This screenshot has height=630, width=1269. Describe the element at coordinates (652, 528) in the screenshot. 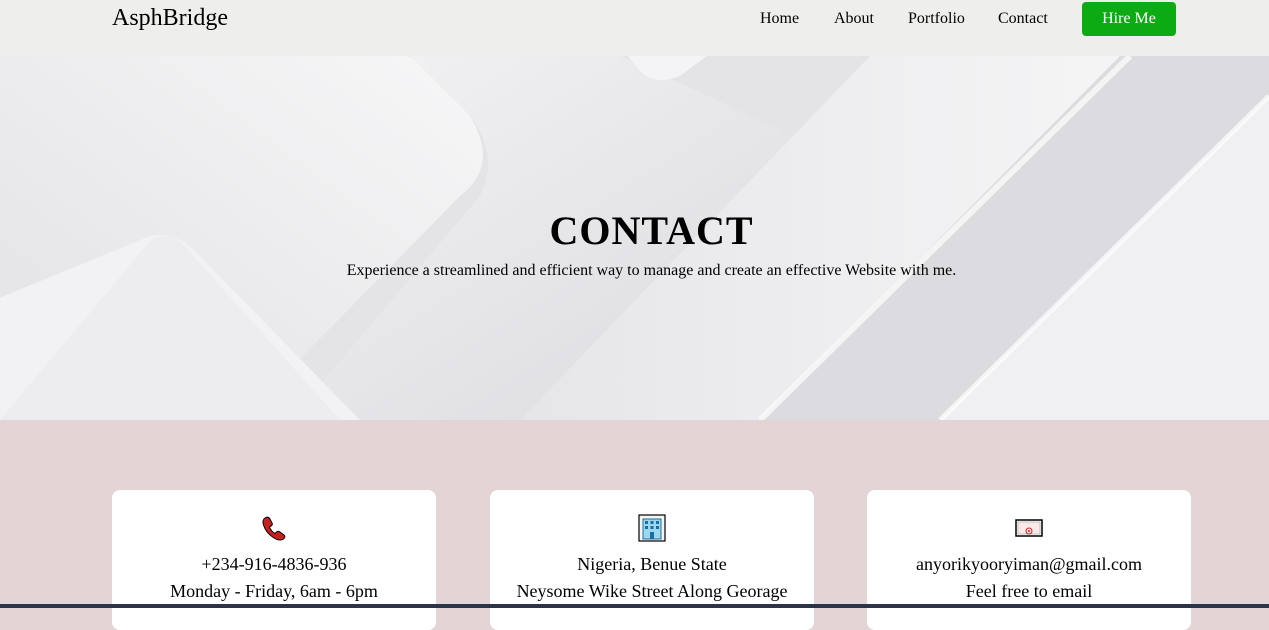

I see `office-building-icon` at that location.